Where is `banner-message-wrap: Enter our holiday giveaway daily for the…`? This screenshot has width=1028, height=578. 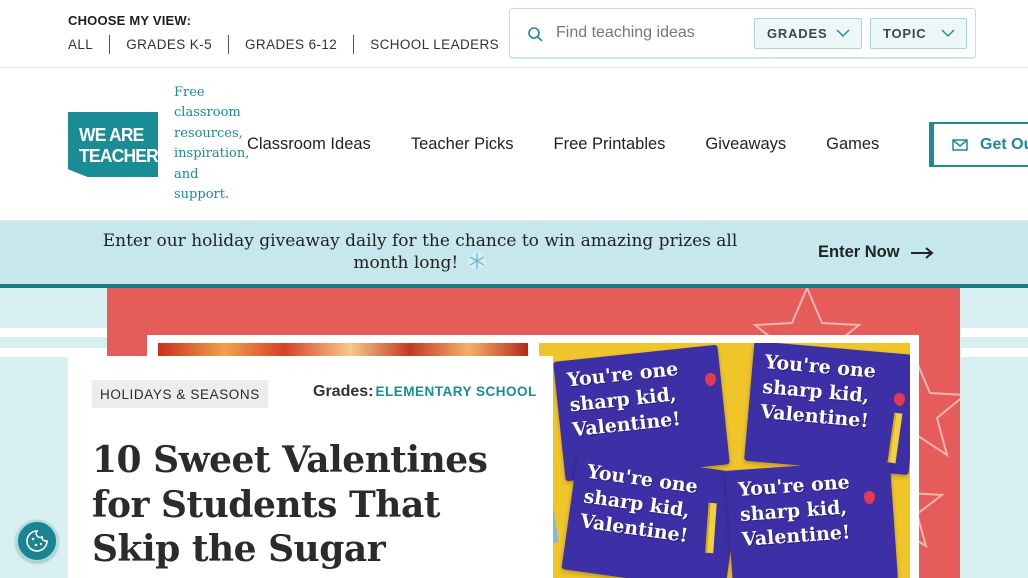
banner-message-wrap: Enter our holiday giveaway daily for the… is located at coordinates (420, 252).